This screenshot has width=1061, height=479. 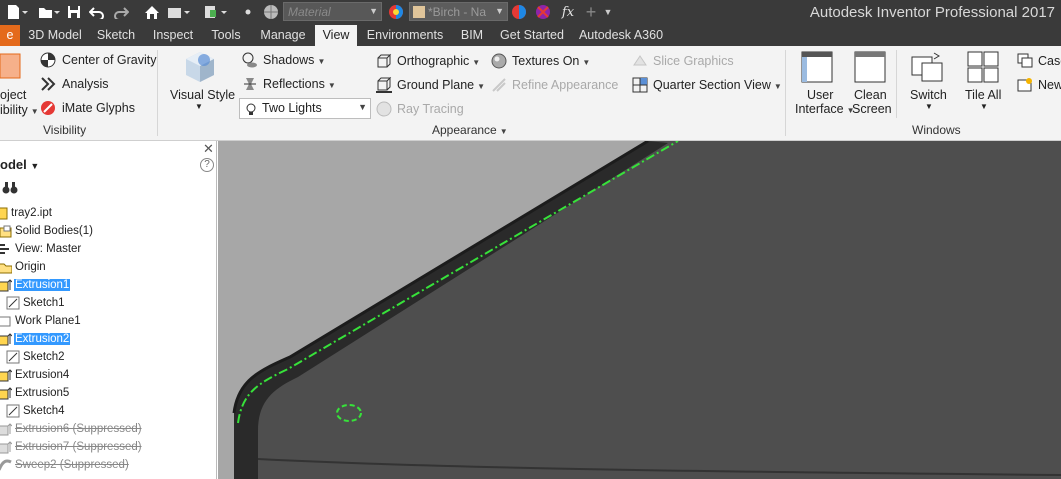 What do you see at coordinates (6, 268) in the screenshot?
I see `origin-folder-icon` at bounding box center [6, 268].